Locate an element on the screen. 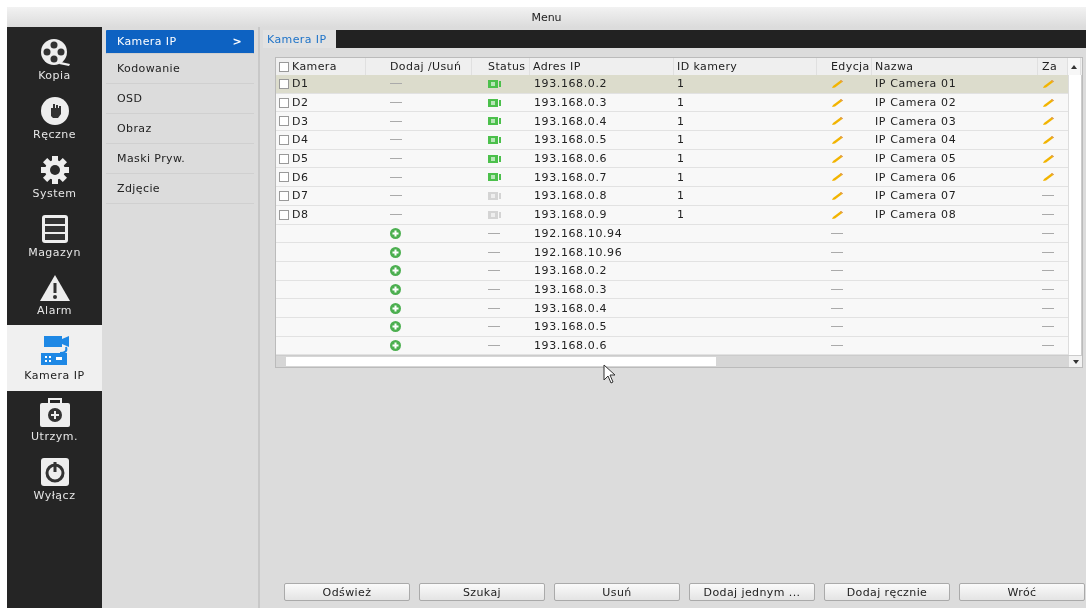 Image resolution: width=1086 pixels, height=608 pixels. table-cell: D8 is located at coordinates (300, 215).